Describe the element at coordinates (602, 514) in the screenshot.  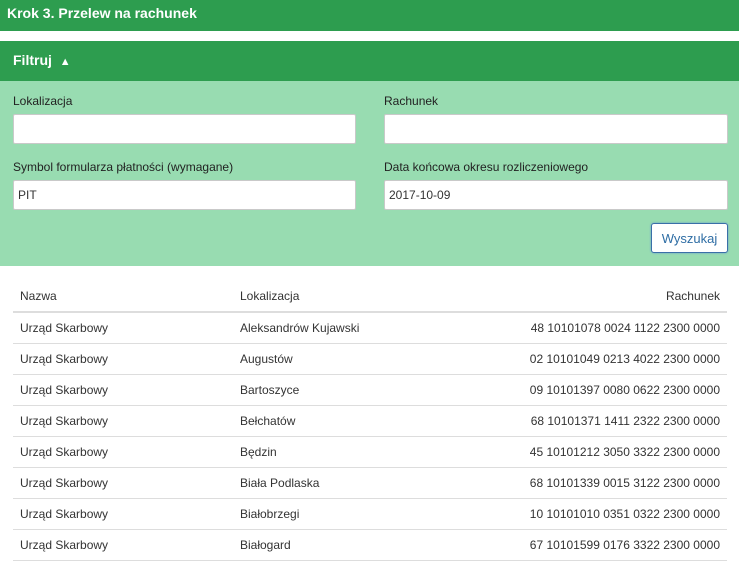
I see `cell-account: 10 10101010 0351 0322 2300 0000` at that location.